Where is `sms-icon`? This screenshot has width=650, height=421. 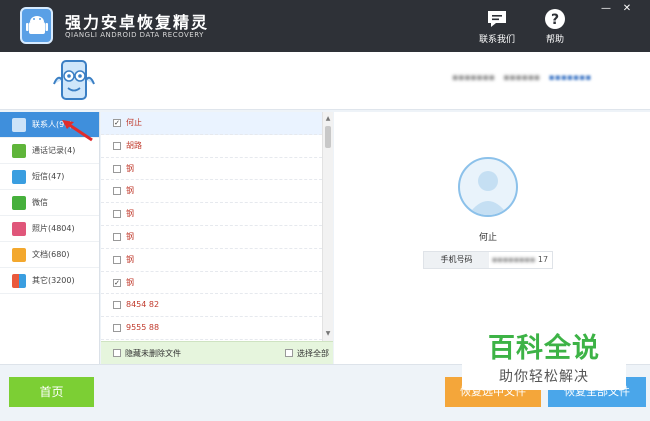
sms-icon is located at coordinates (19, 177).